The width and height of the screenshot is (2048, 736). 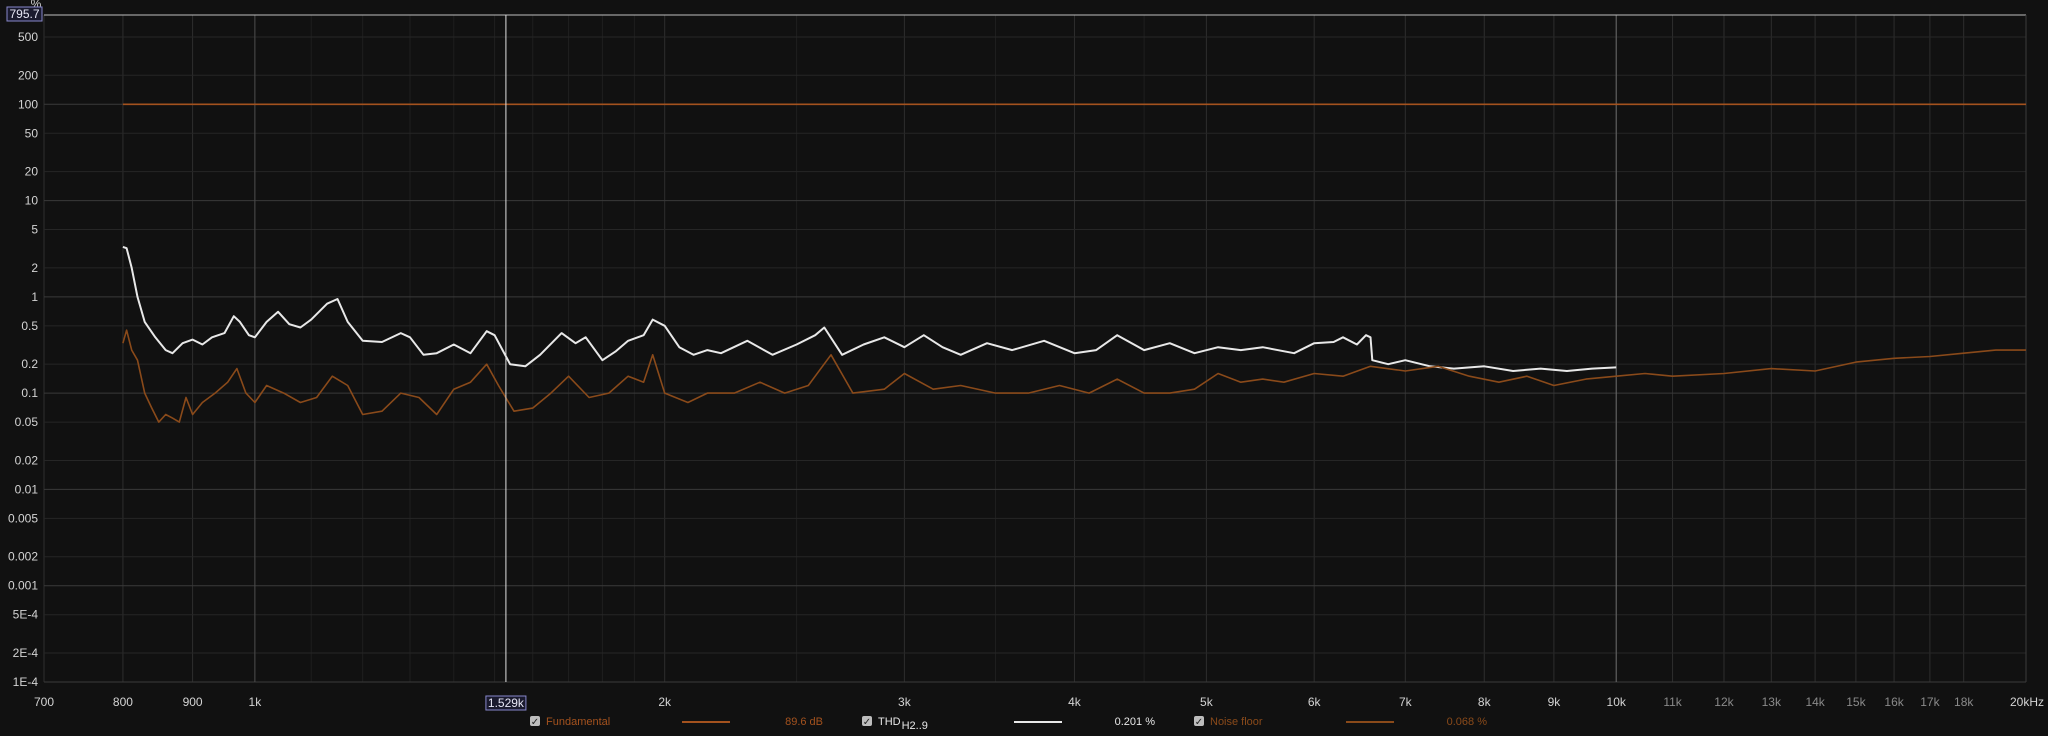 What do you see at coordinates (26, 682) in the screenshot?
I see `y-tick-label: 1E-4` at bounding box center [26, 682].